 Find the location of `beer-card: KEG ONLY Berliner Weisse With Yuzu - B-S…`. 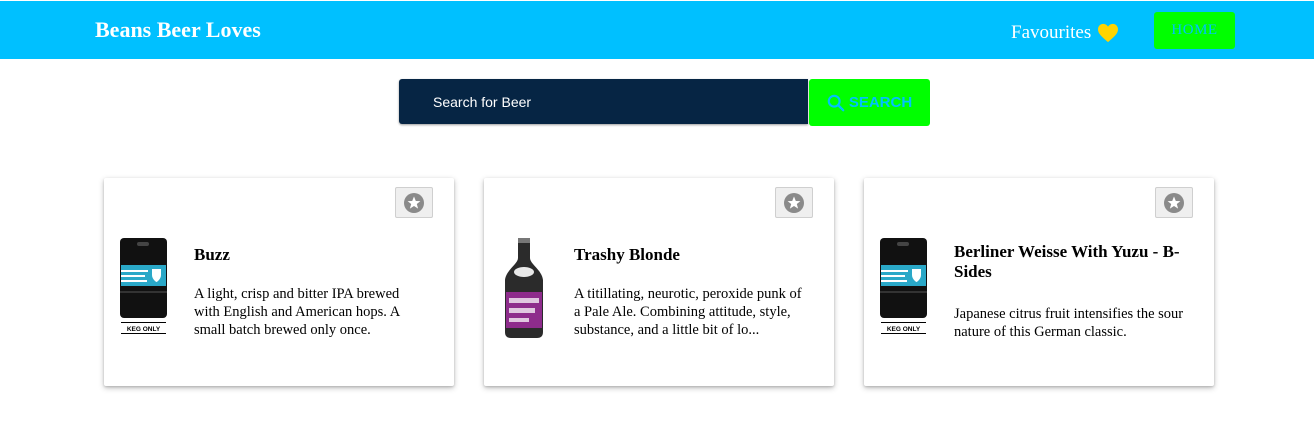

beer-card: KEG ONLY Berliner Weisse With Yuzu - B-S… is located at coordinates (1039, 282).